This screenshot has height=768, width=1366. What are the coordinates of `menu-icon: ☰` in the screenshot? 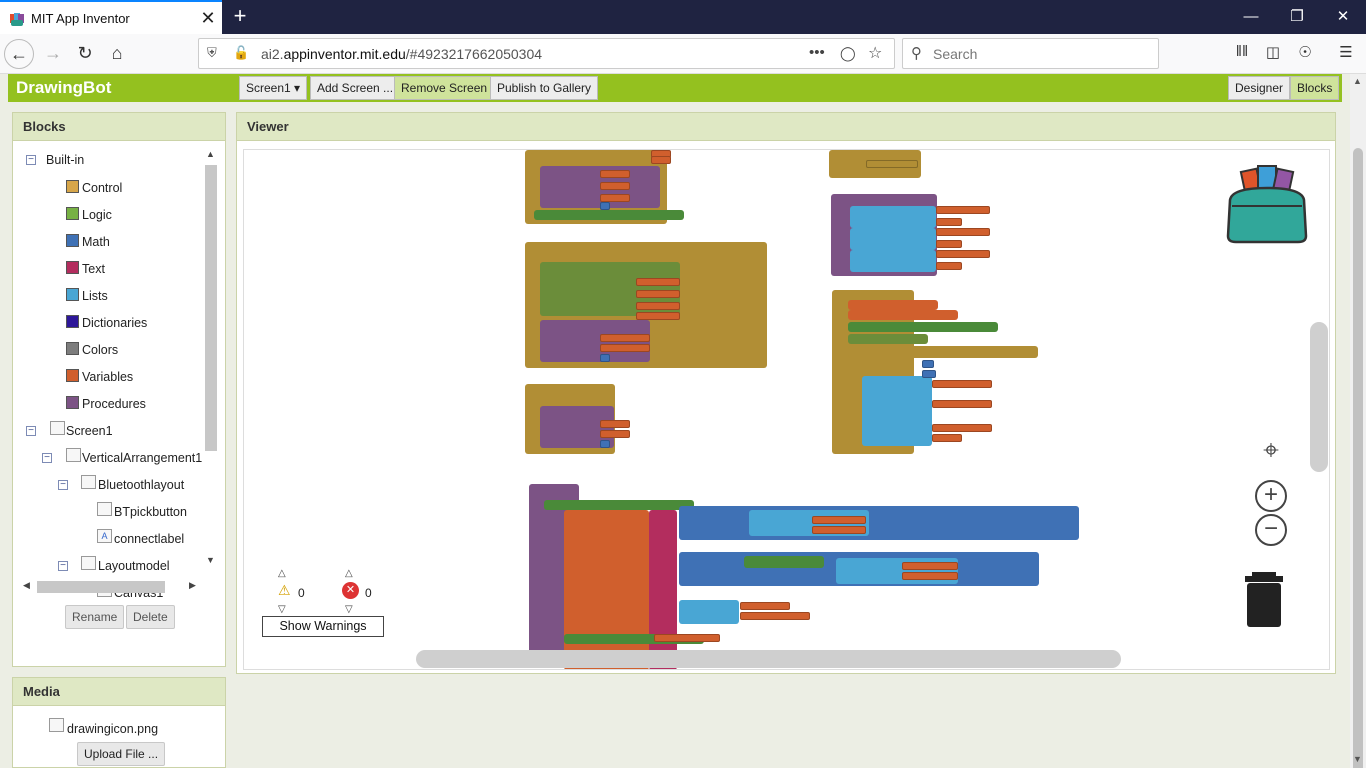 It's located at (1346, 52).